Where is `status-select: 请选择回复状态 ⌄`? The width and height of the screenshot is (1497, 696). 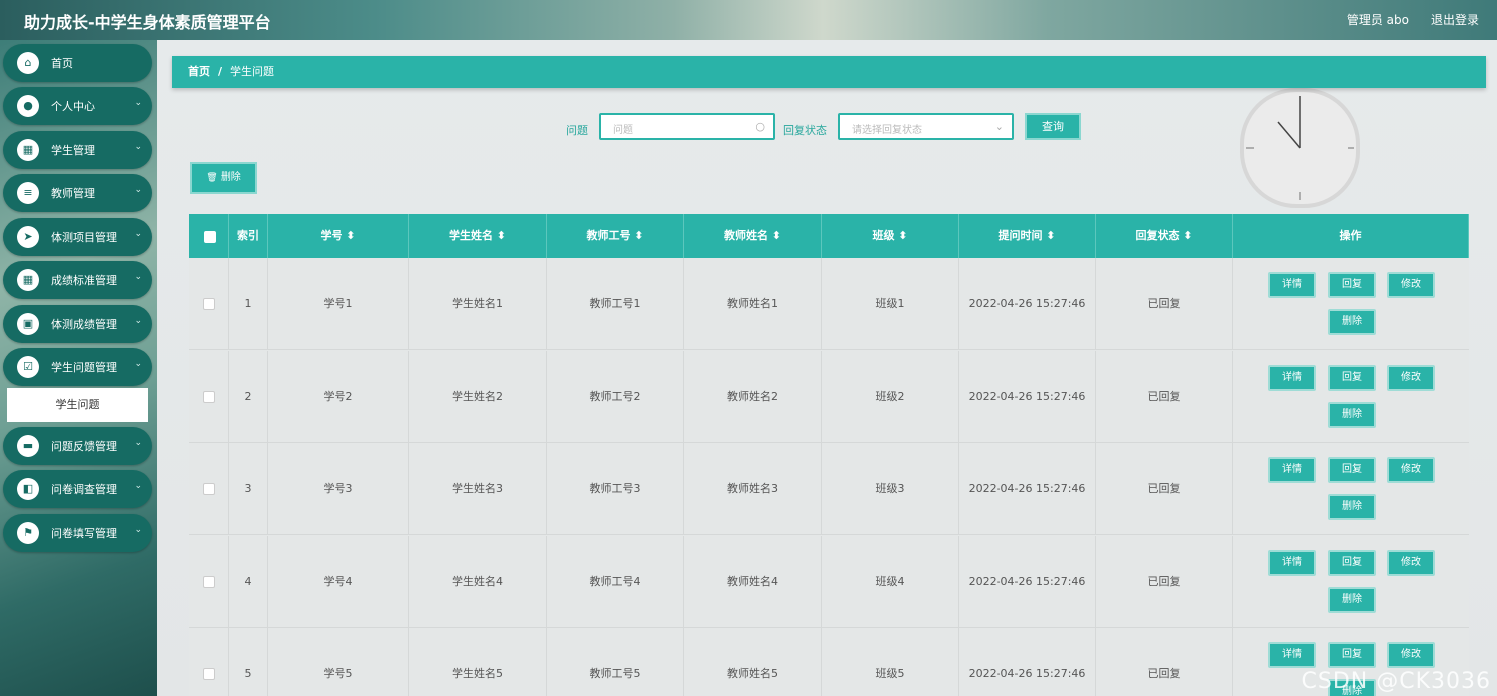 status-select: 请选择回复状态 ⌄ is located at coordinates (926, 126).